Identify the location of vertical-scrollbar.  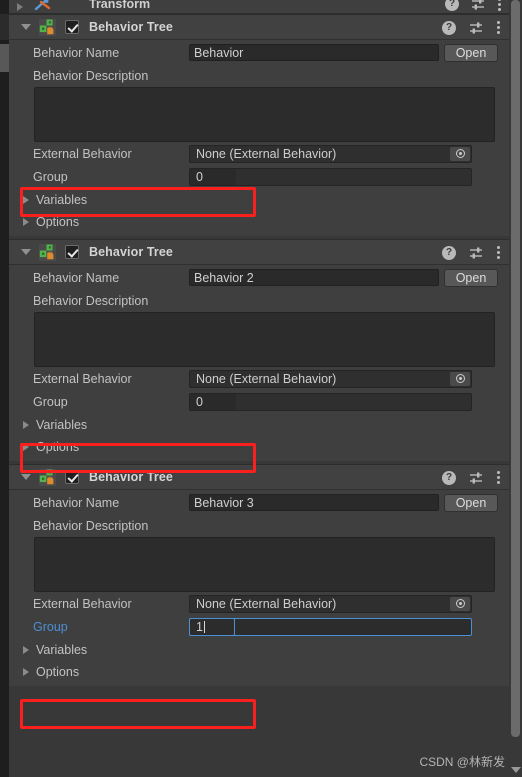
(515, 388).